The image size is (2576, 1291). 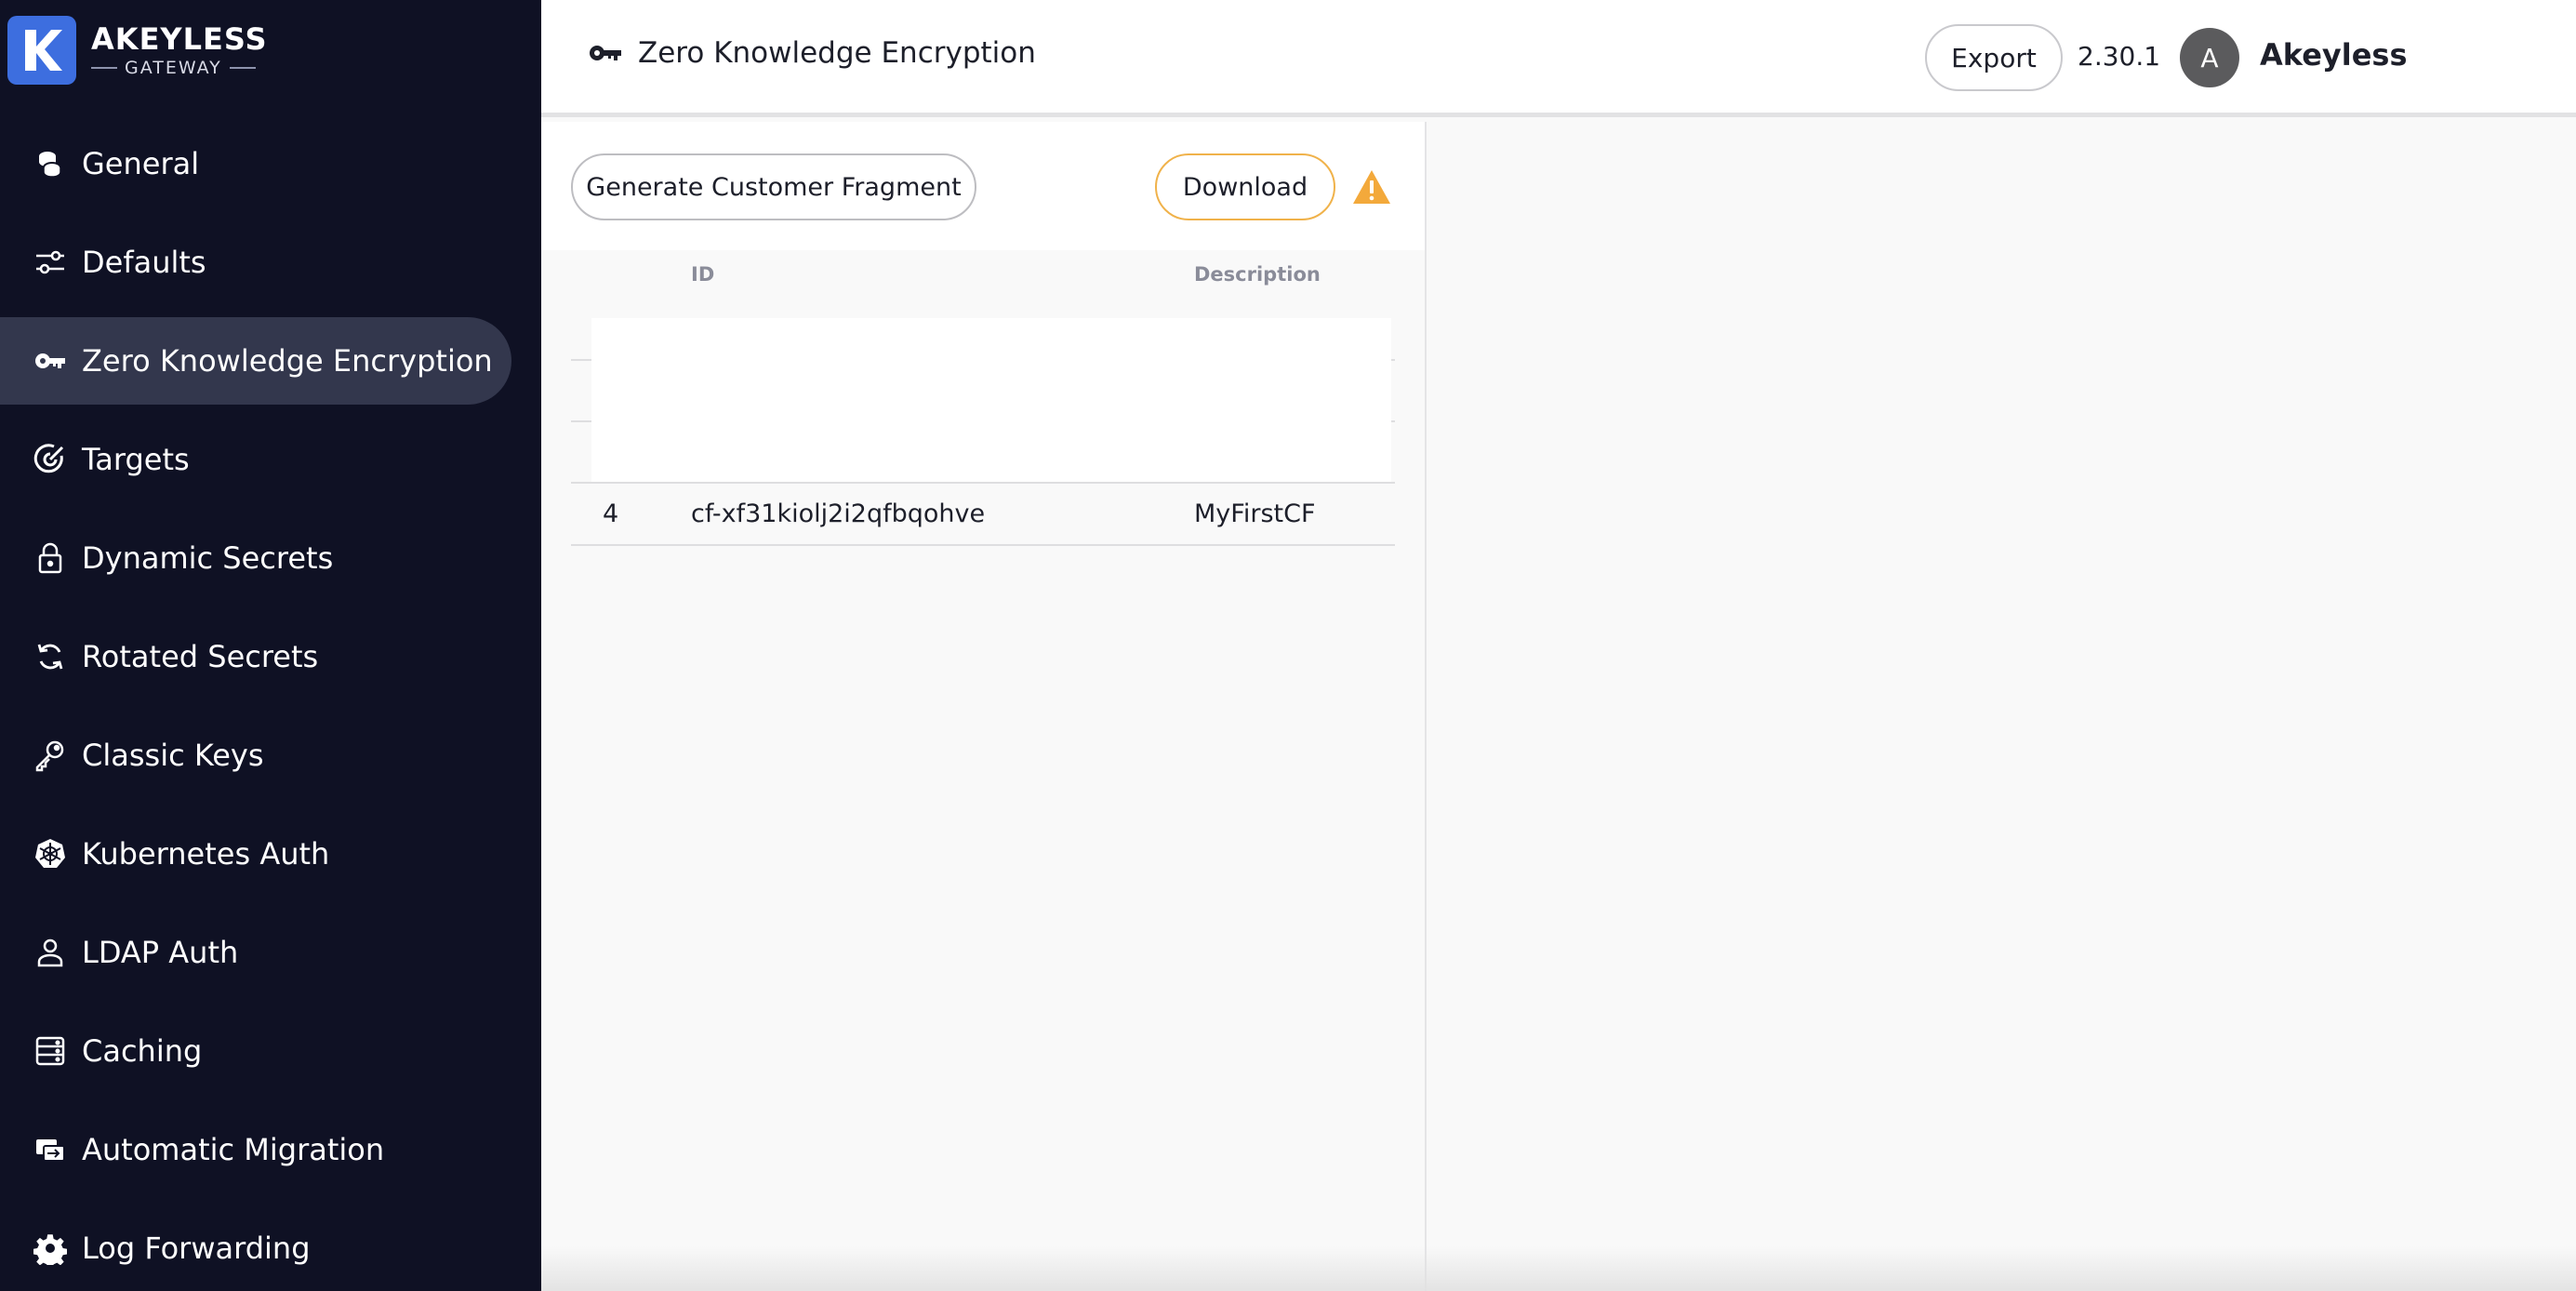 I want to click on generate-customer-fragment-button: Generate Customer Fragment, so click(x=773, y=187).